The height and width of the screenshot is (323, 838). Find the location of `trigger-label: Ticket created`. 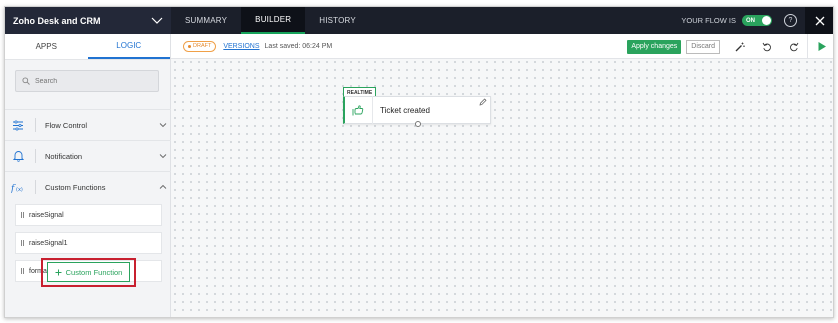

trigger-label: Ticket created is located at coordinates (405, 110).